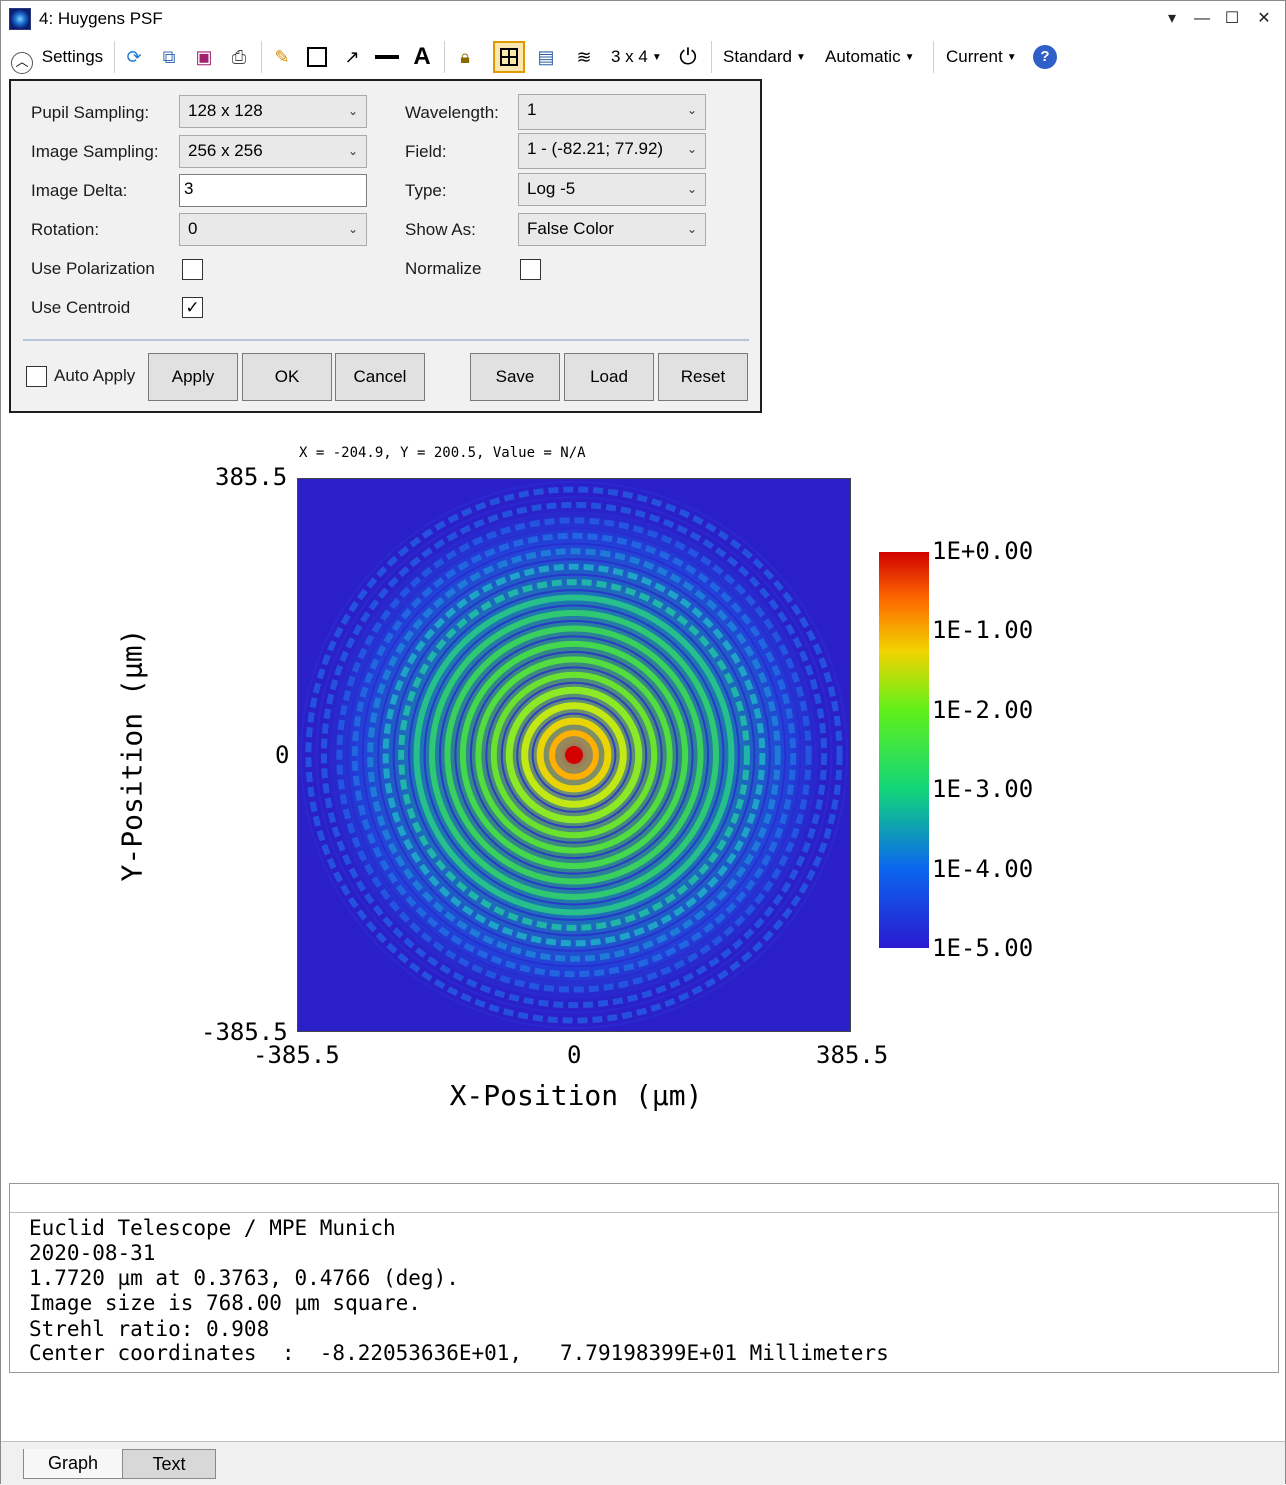 The width and height of the screenshot is (1286, 1485). I want to click on coordinate-readout: X = -204.9, Y = 200.5, Value = N/A, so click(442, 453).